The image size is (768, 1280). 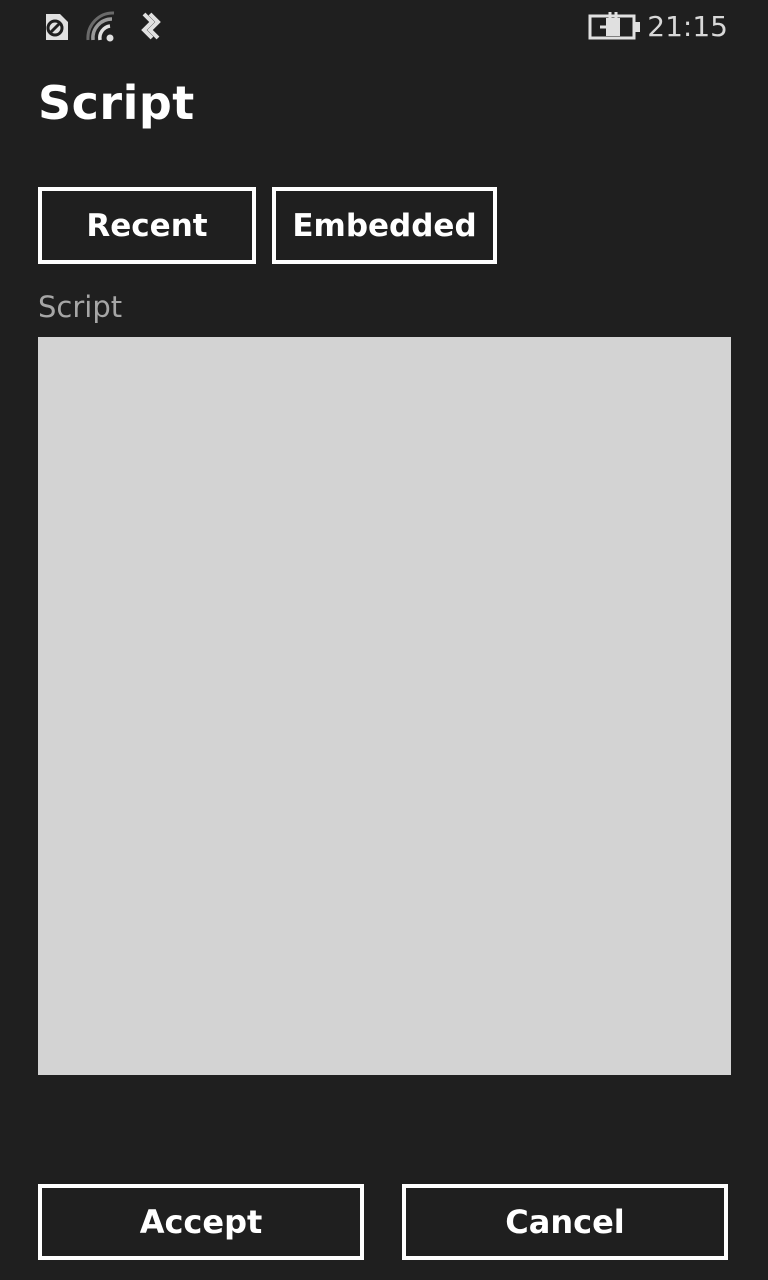 What do you see at coordinates (103, 27) in the screenshot?
I see `wifi-icon` at bounding box center [103, 27].